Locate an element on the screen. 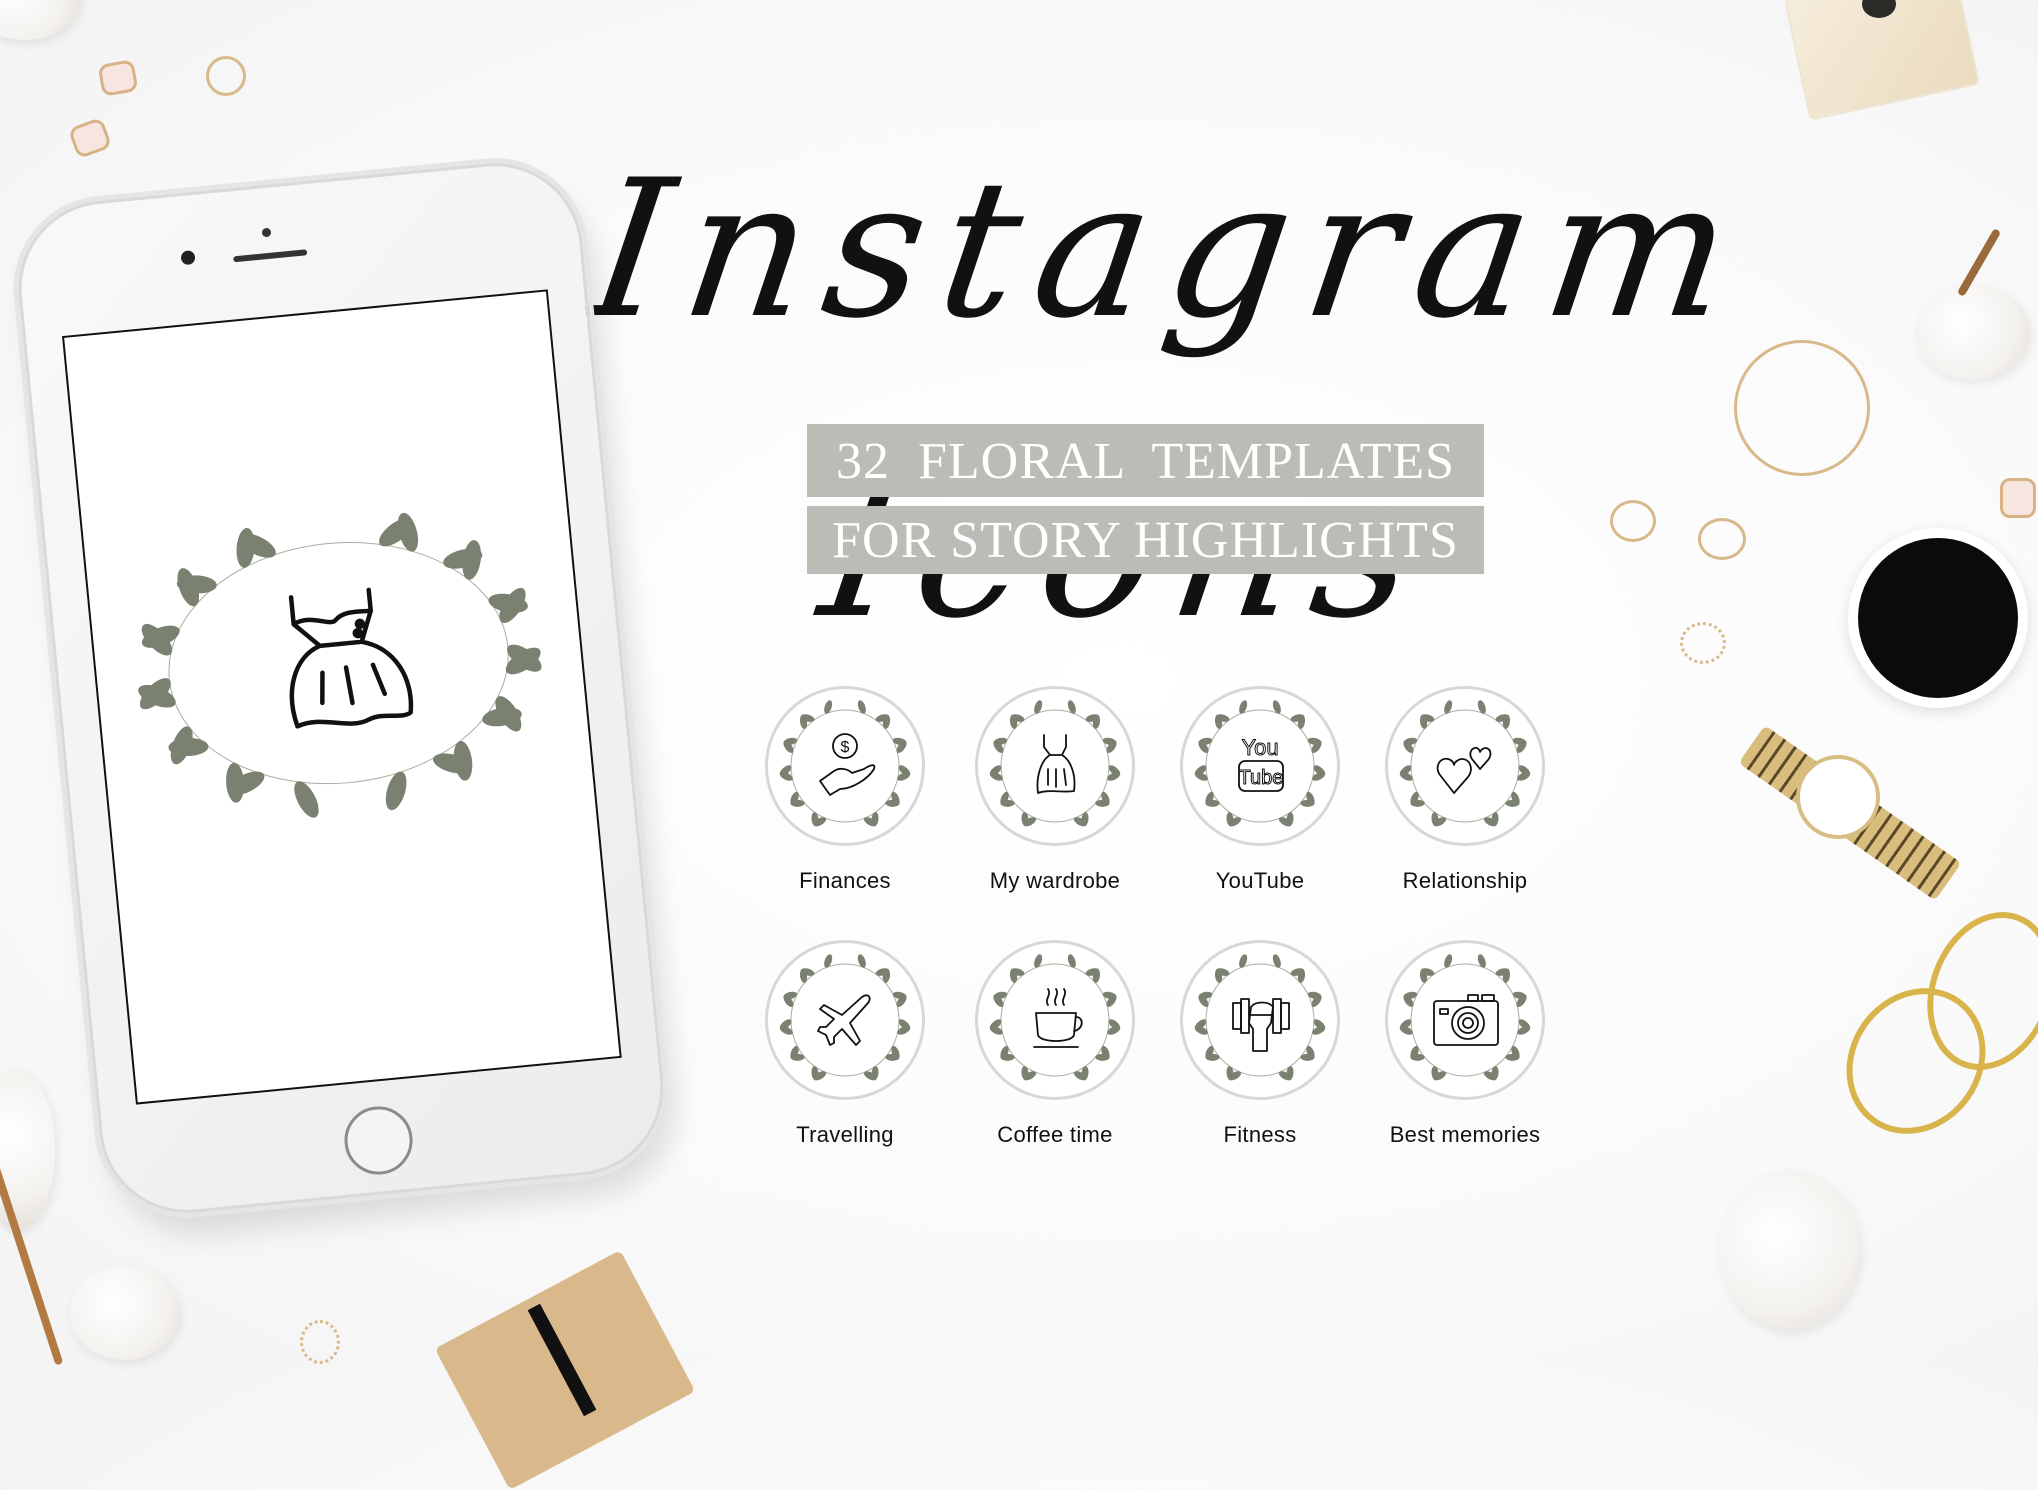 The image size is (2038, 1490). highlight-item-relationship: Relationship is located at coordinates (1465, 790).